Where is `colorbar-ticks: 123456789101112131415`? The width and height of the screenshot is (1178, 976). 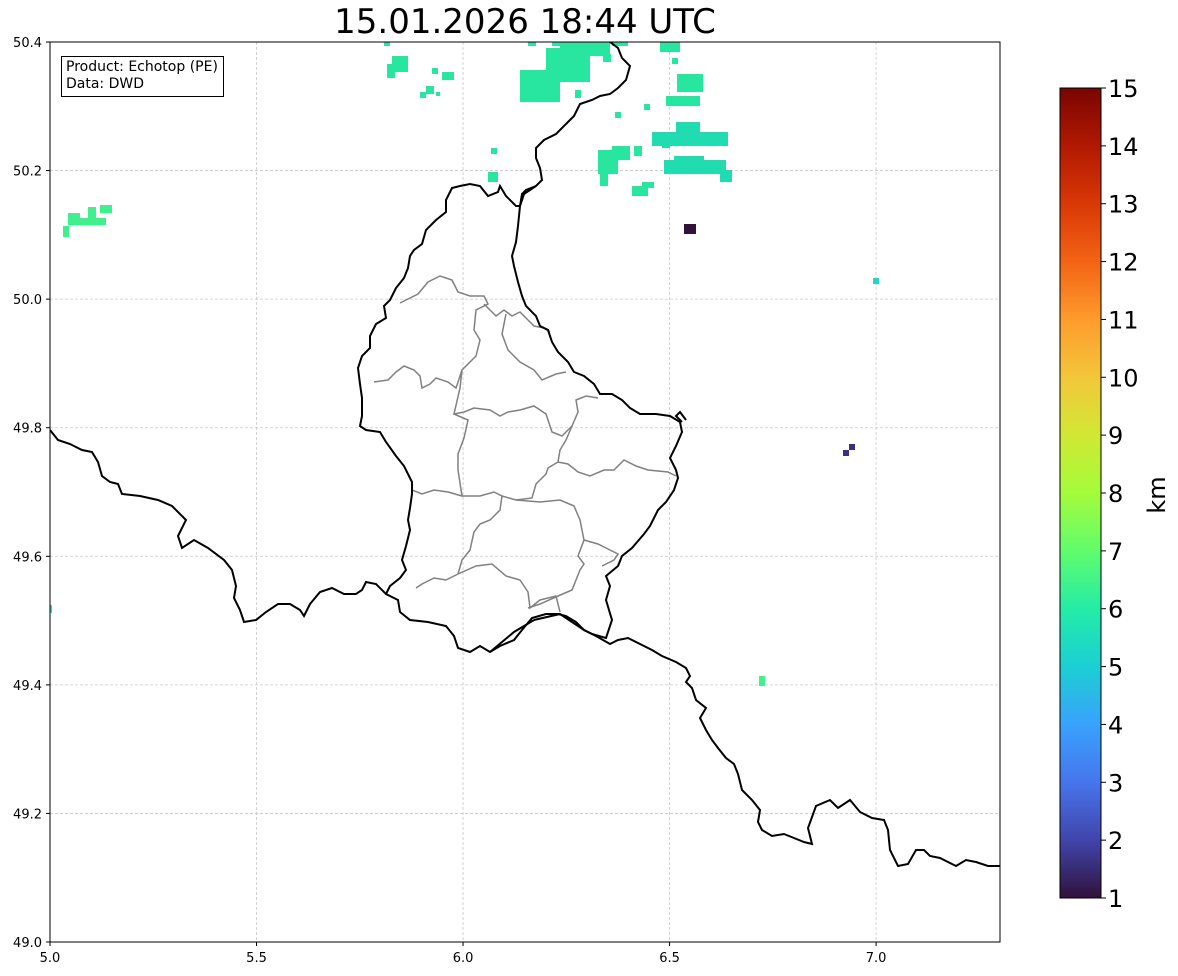
colorbar-ticks: 123456789101112131415 is located at coordinates (1120, 494).